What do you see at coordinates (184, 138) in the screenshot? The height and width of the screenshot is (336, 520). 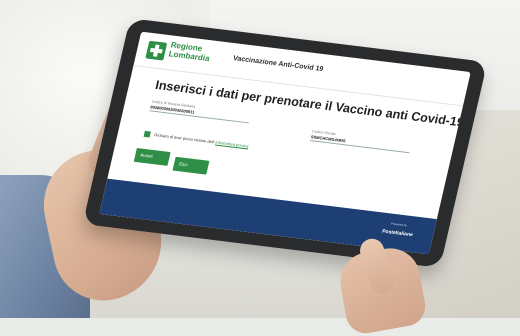 I see `consent-text: Dichiaro di aver preso visione dell'` at bounding box center [184, 138].